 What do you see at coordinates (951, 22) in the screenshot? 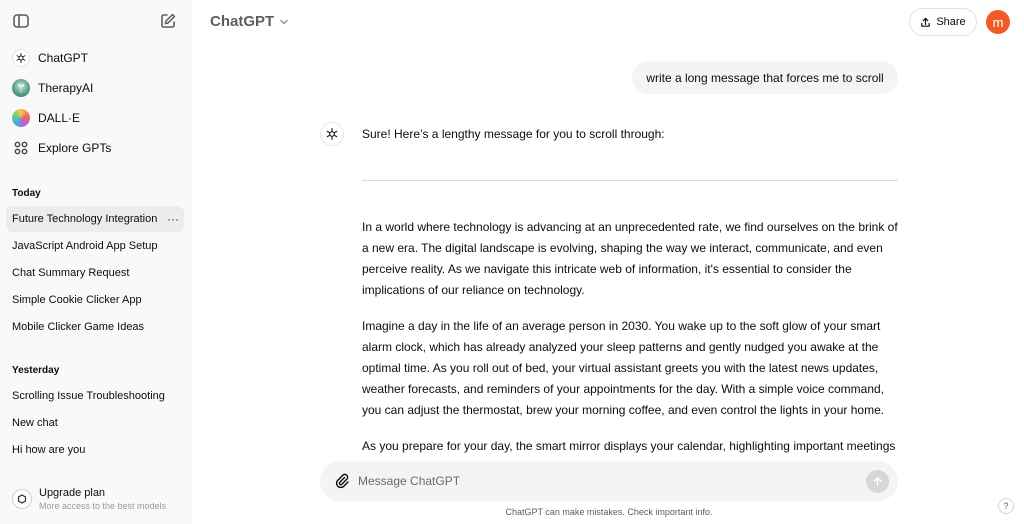
I see `share-label: Share` at bounding box center [951, 22].